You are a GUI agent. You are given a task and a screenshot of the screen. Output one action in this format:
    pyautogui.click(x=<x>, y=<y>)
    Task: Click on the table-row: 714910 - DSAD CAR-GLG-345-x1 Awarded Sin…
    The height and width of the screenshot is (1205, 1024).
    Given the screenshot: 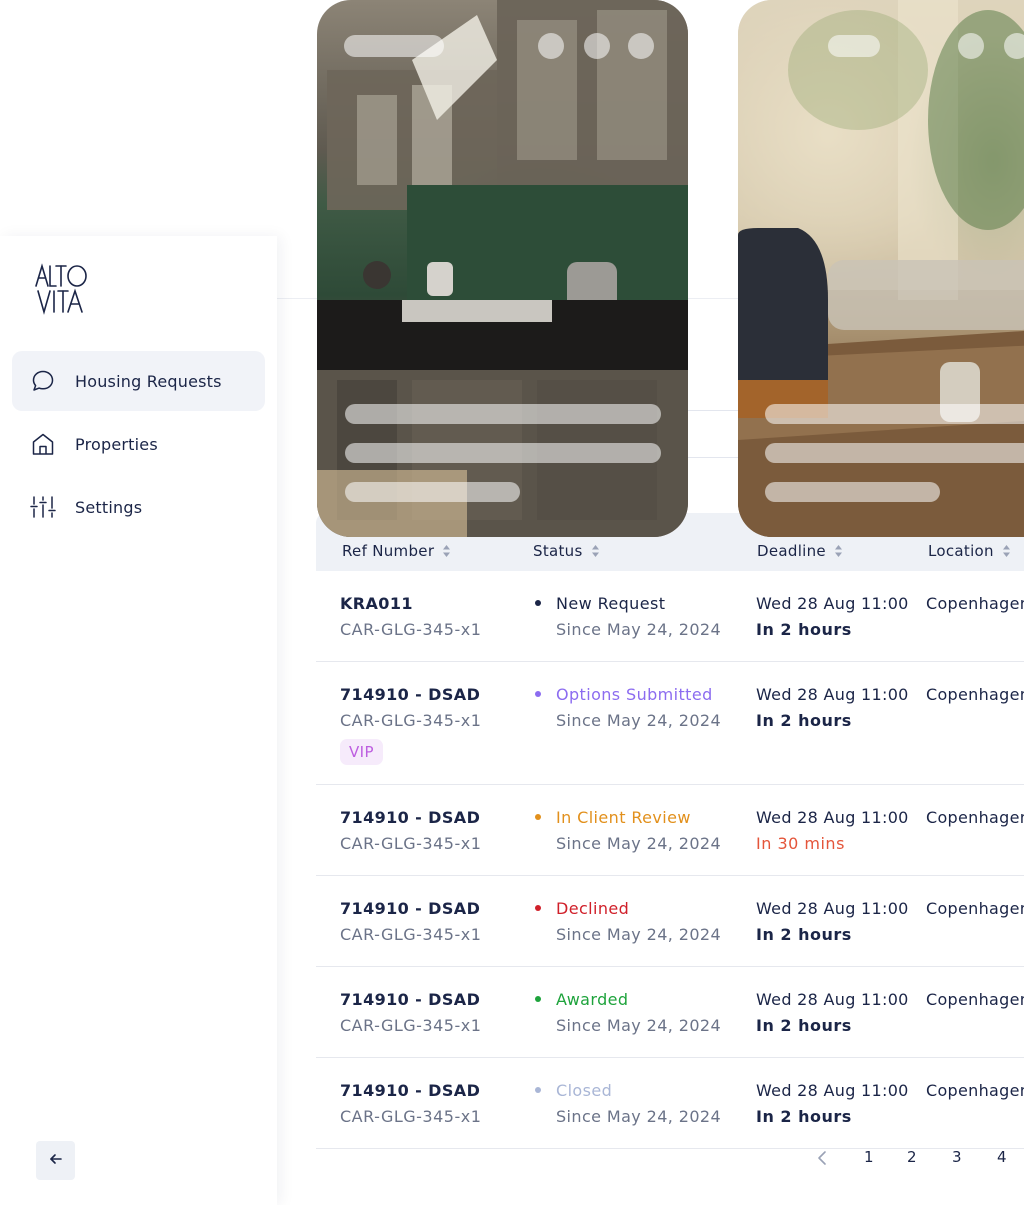 What is the action you would take?
    pyautogui.click(x=670, y=1012)
    